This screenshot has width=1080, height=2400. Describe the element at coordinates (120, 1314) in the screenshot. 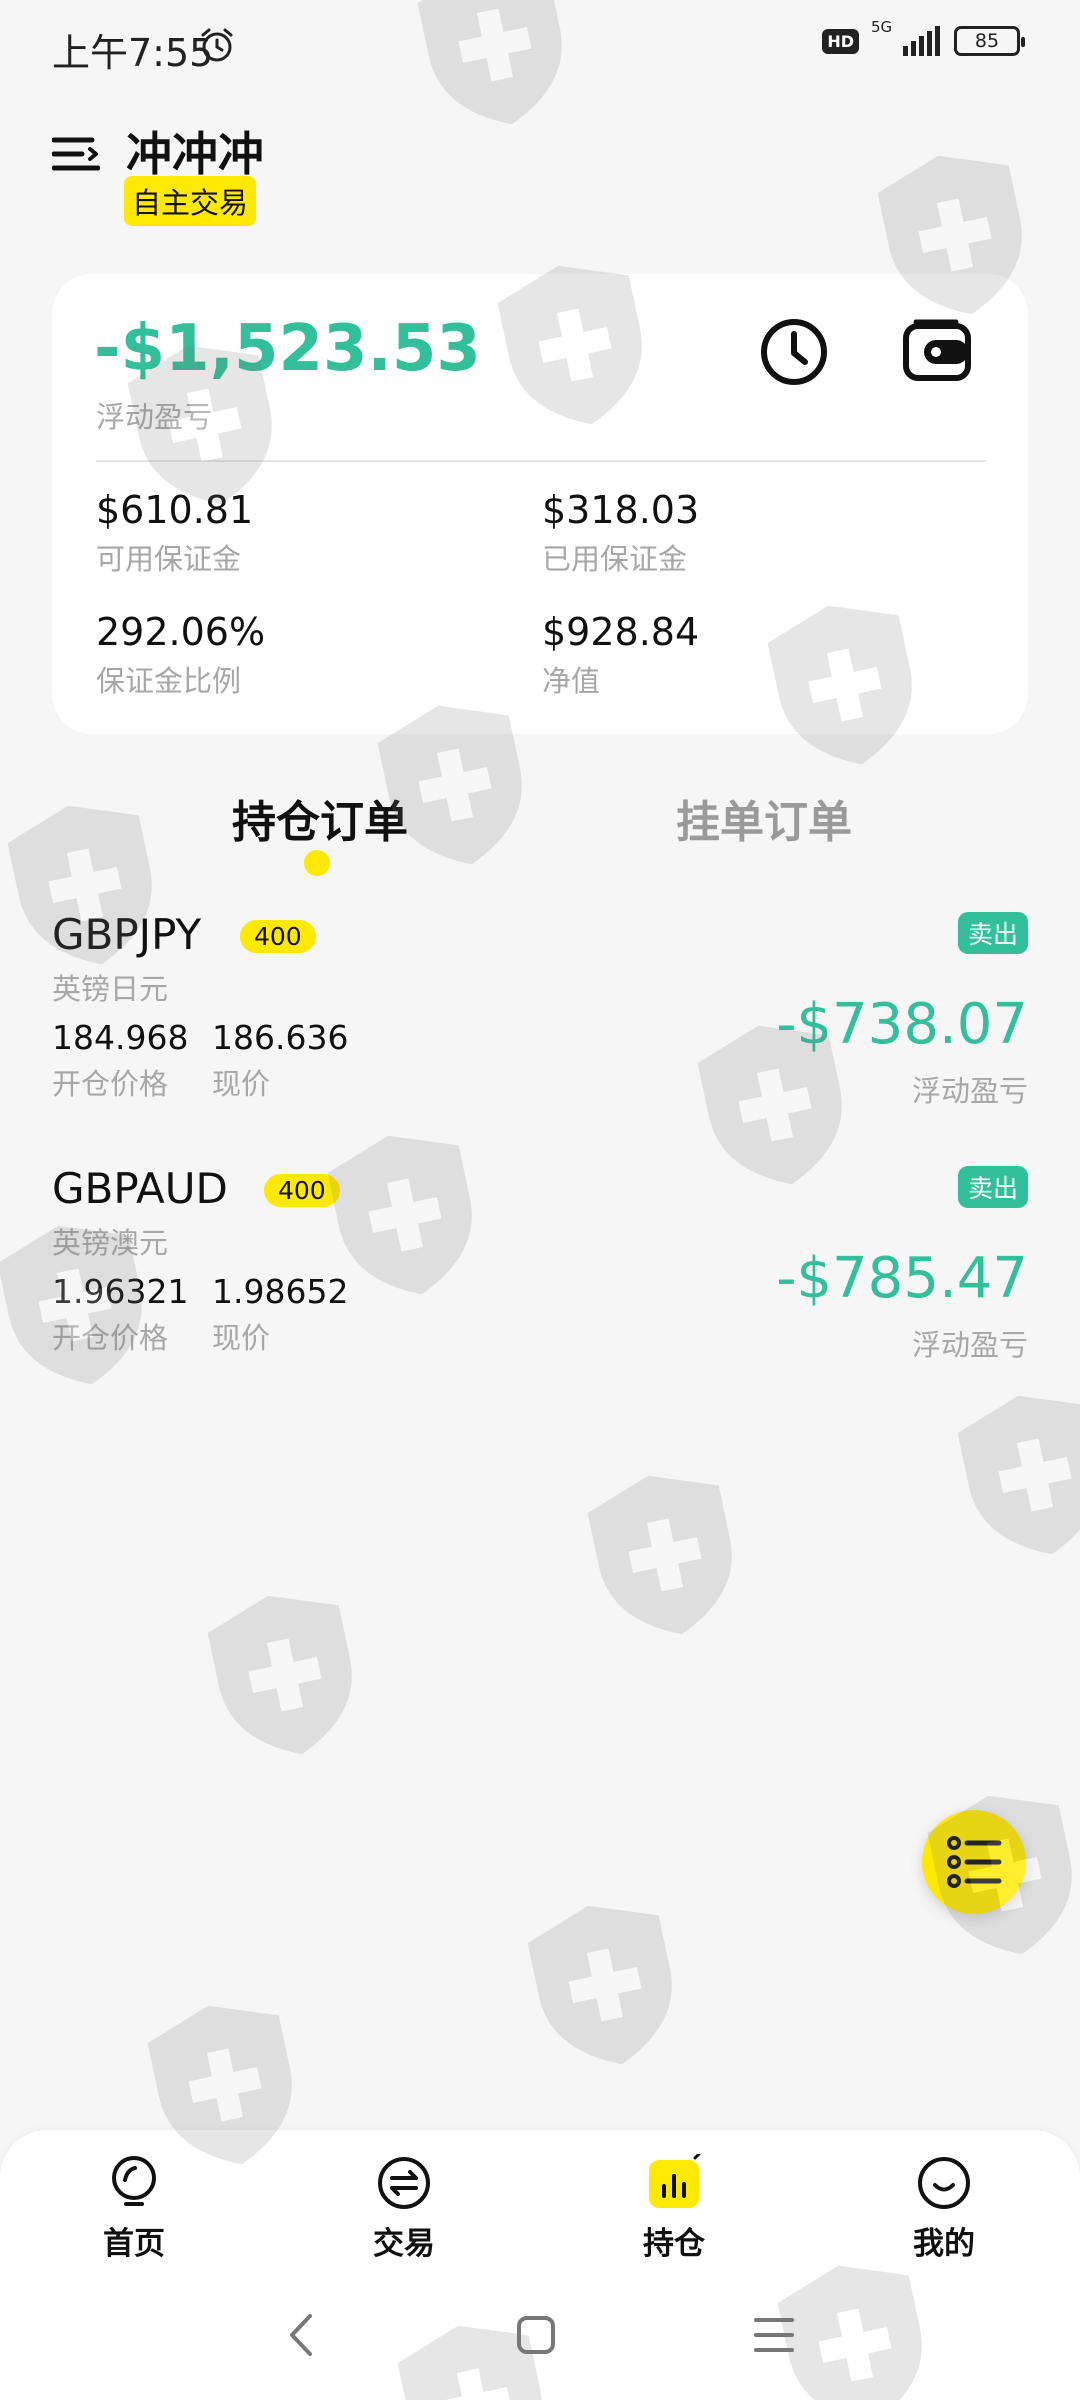

I see `open-price: 1.96321 开仓价格` at that location.